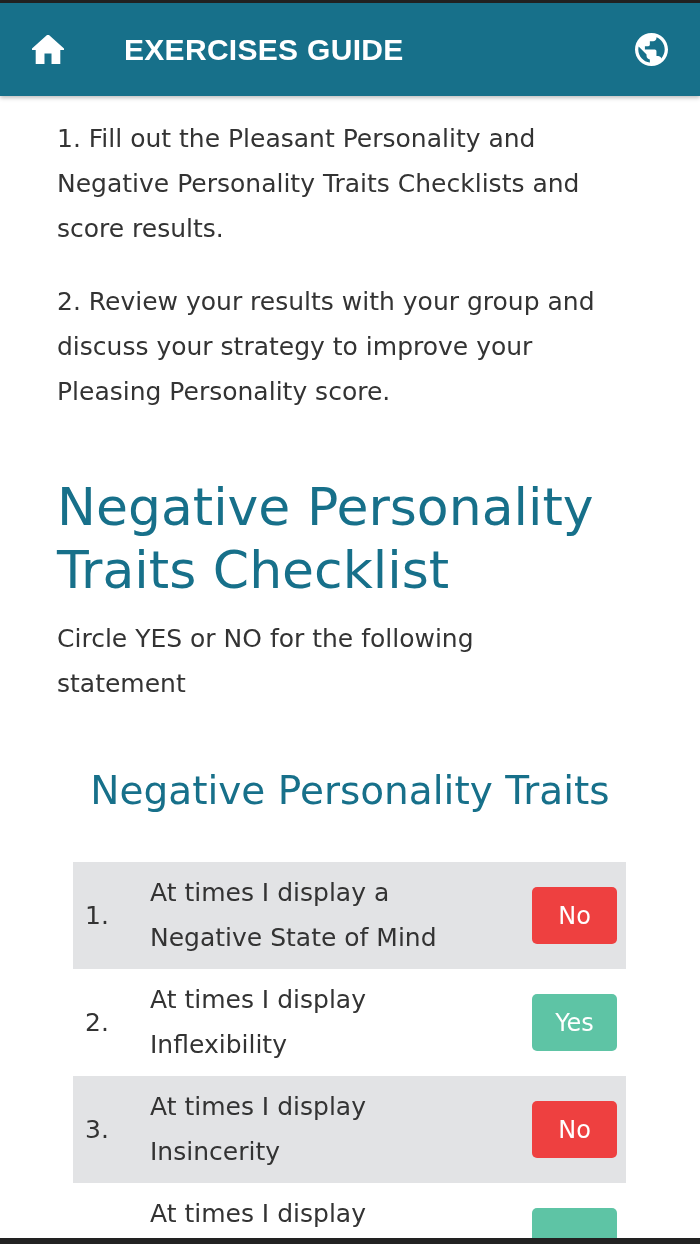  Describe the element at coordinates (326, 539) in the screenshot. I see `checklist-heading: Negative Personality Traits Checklist` at that location.